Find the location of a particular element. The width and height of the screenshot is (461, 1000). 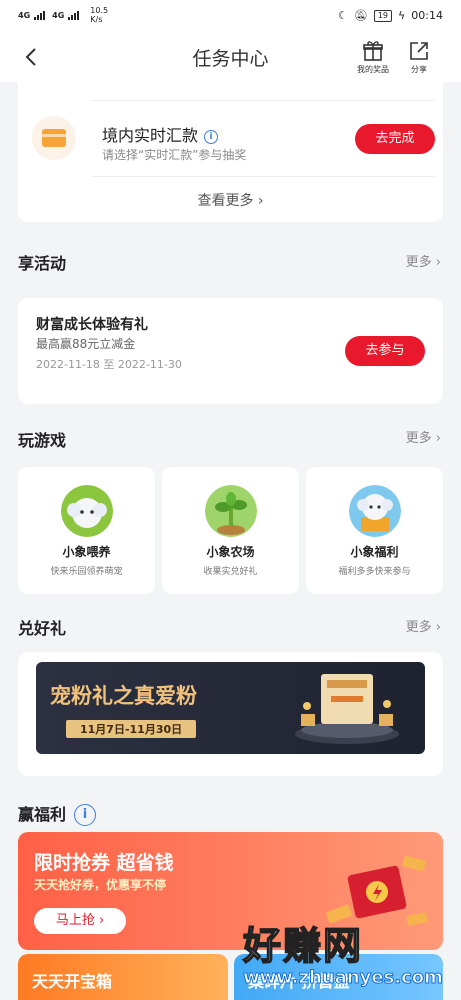

my-prizes-label: 我的奖品 is located at coordinates (373, 69).